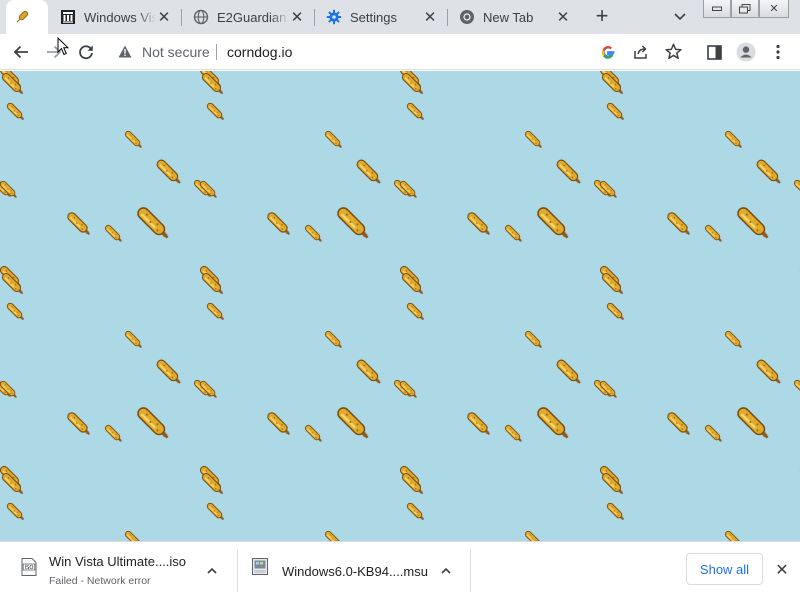 The width and height of the screenshot is (800, 600). I want to click on download-filename: Windows6.0-KB94....msu, so click(355, 571).